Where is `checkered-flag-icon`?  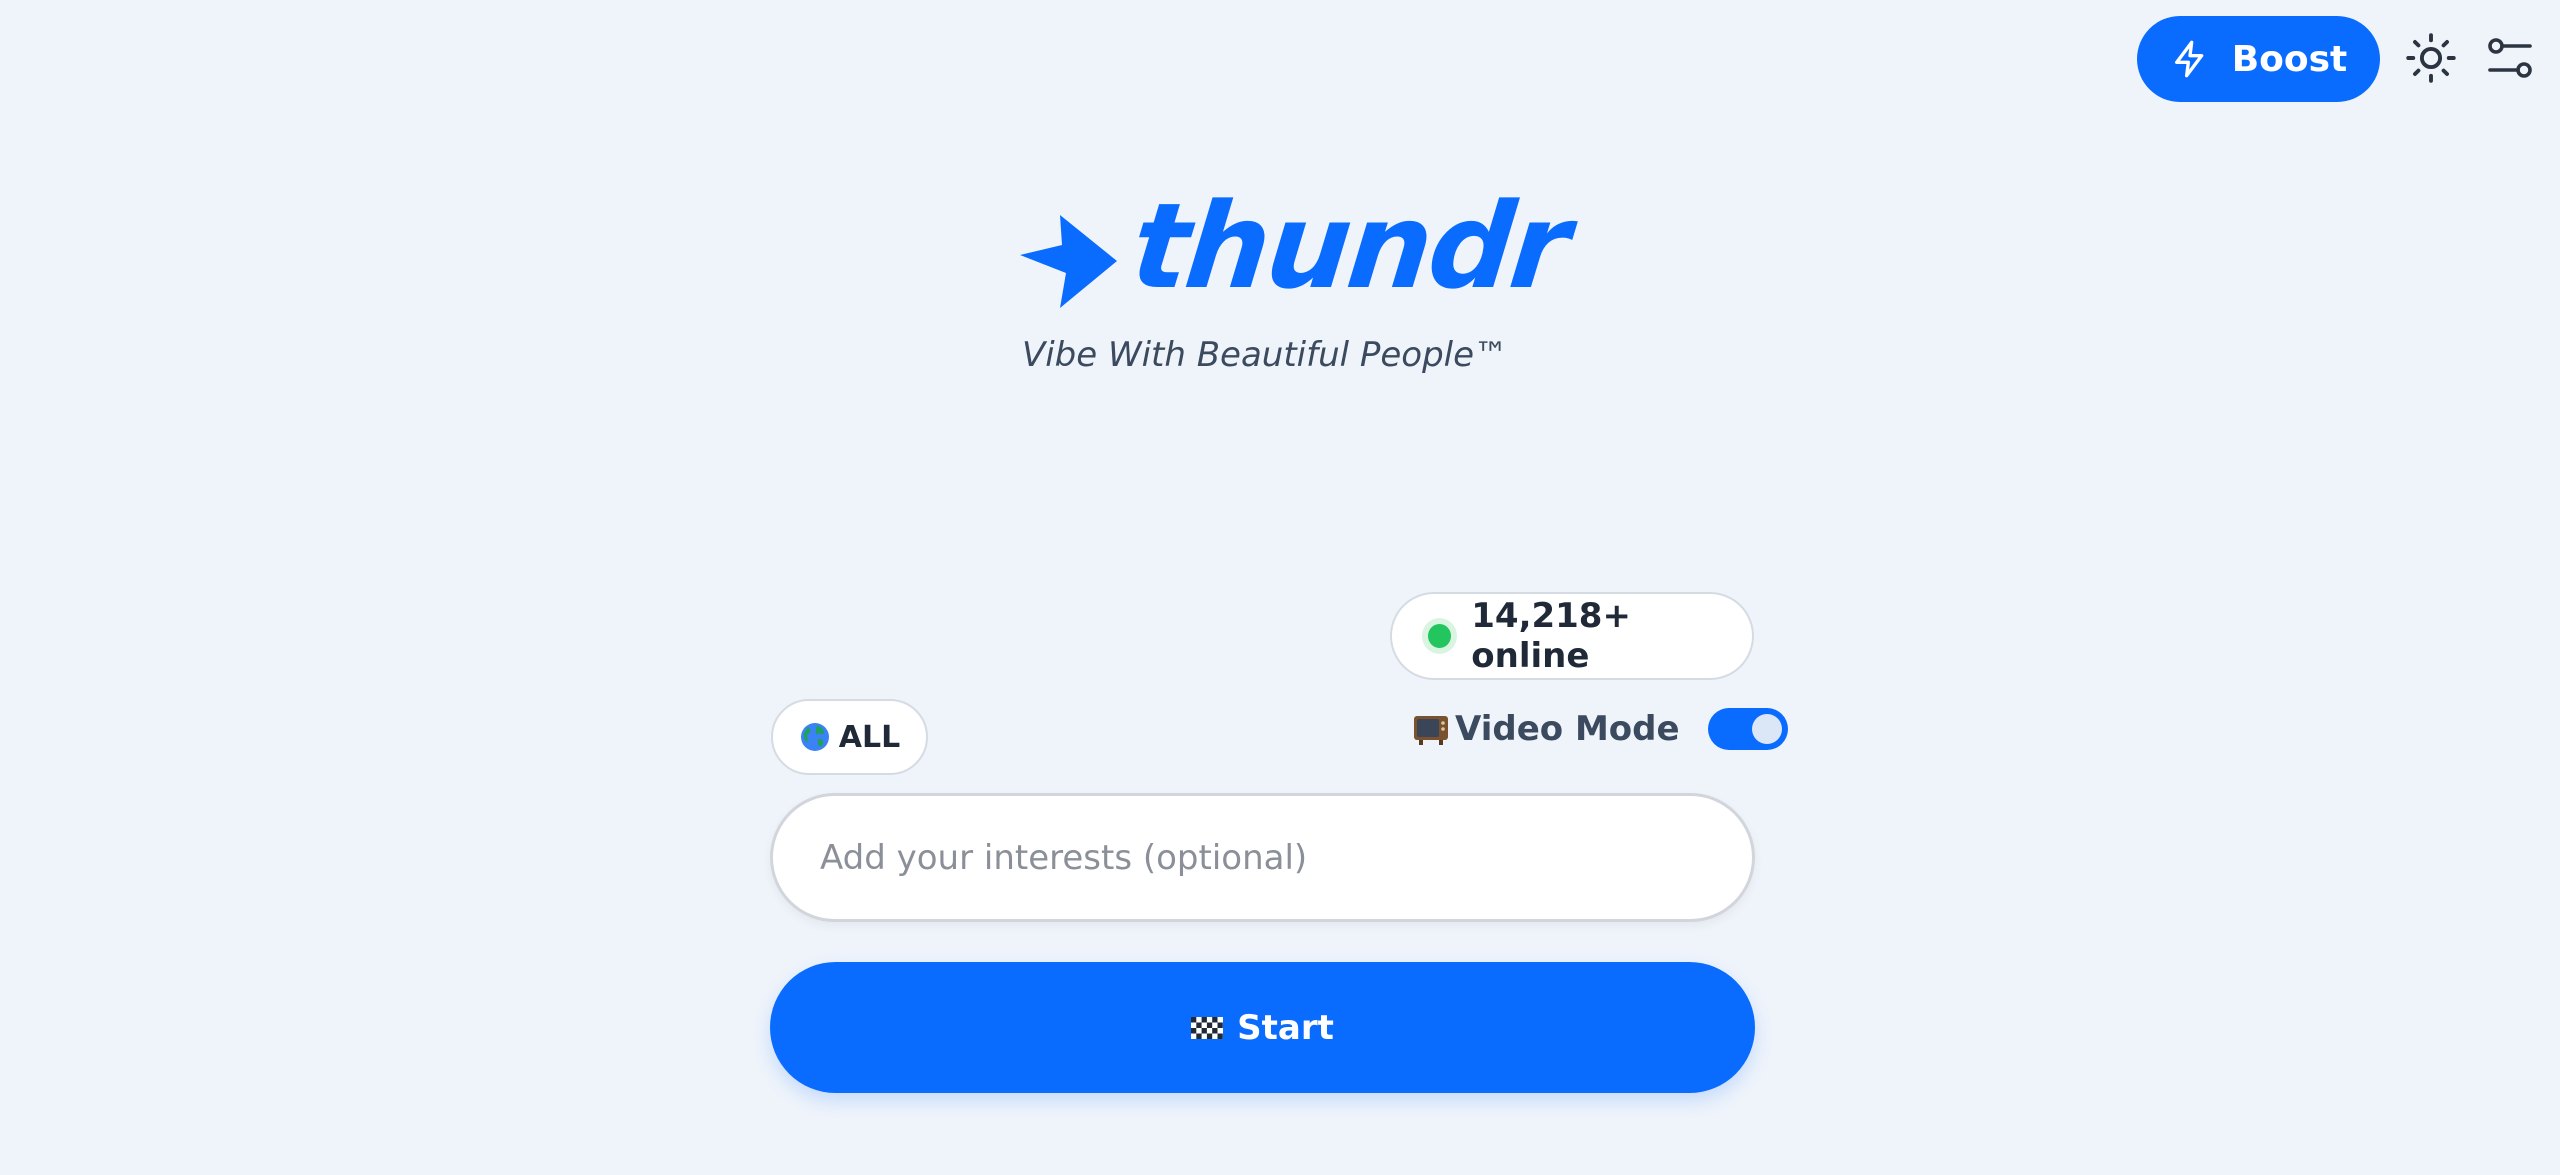 checkered-flag-icon is located at coordinates (1207, 1027).